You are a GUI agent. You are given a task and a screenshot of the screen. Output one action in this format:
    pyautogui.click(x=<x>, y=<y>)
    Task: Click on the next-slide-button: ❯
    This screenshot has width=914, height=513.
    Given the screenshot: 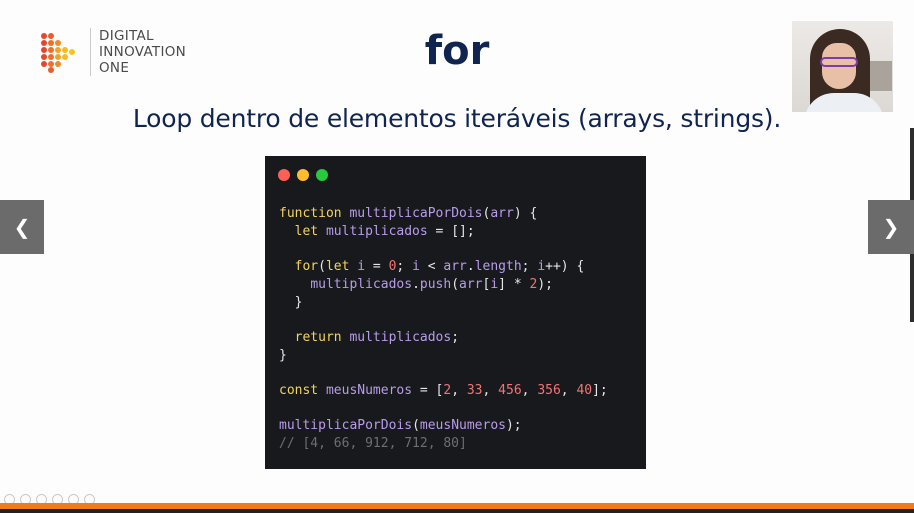 What is the action you would take?
    pyautogui.click(x=891, y=227)
    